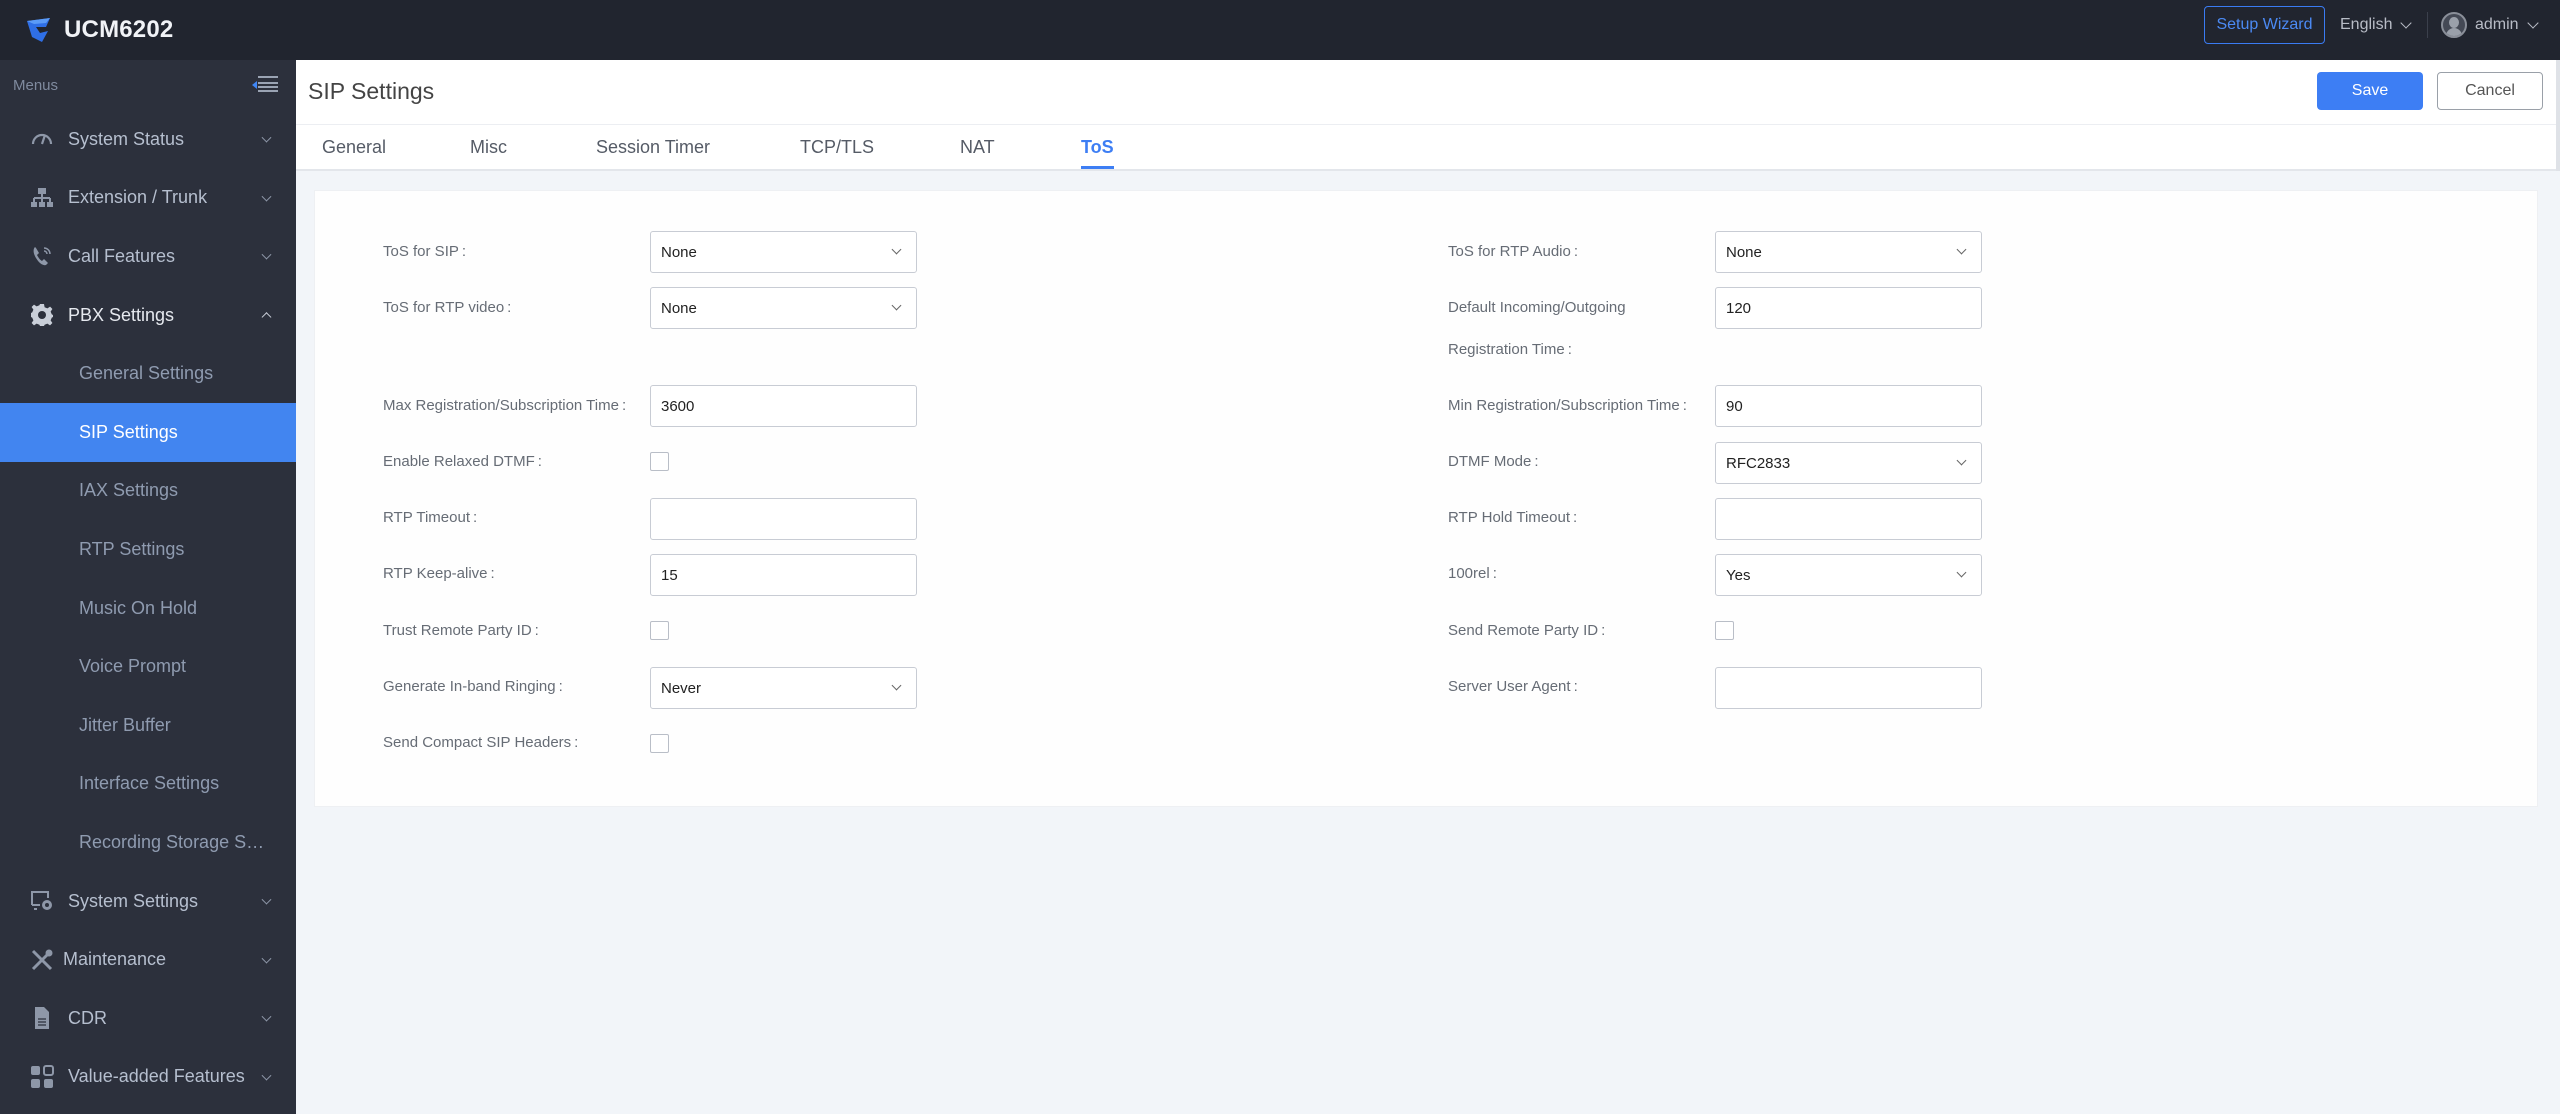  Describe the element at coordinates (354, 147) in the screenshot. I see `tab-general: General` at that location.